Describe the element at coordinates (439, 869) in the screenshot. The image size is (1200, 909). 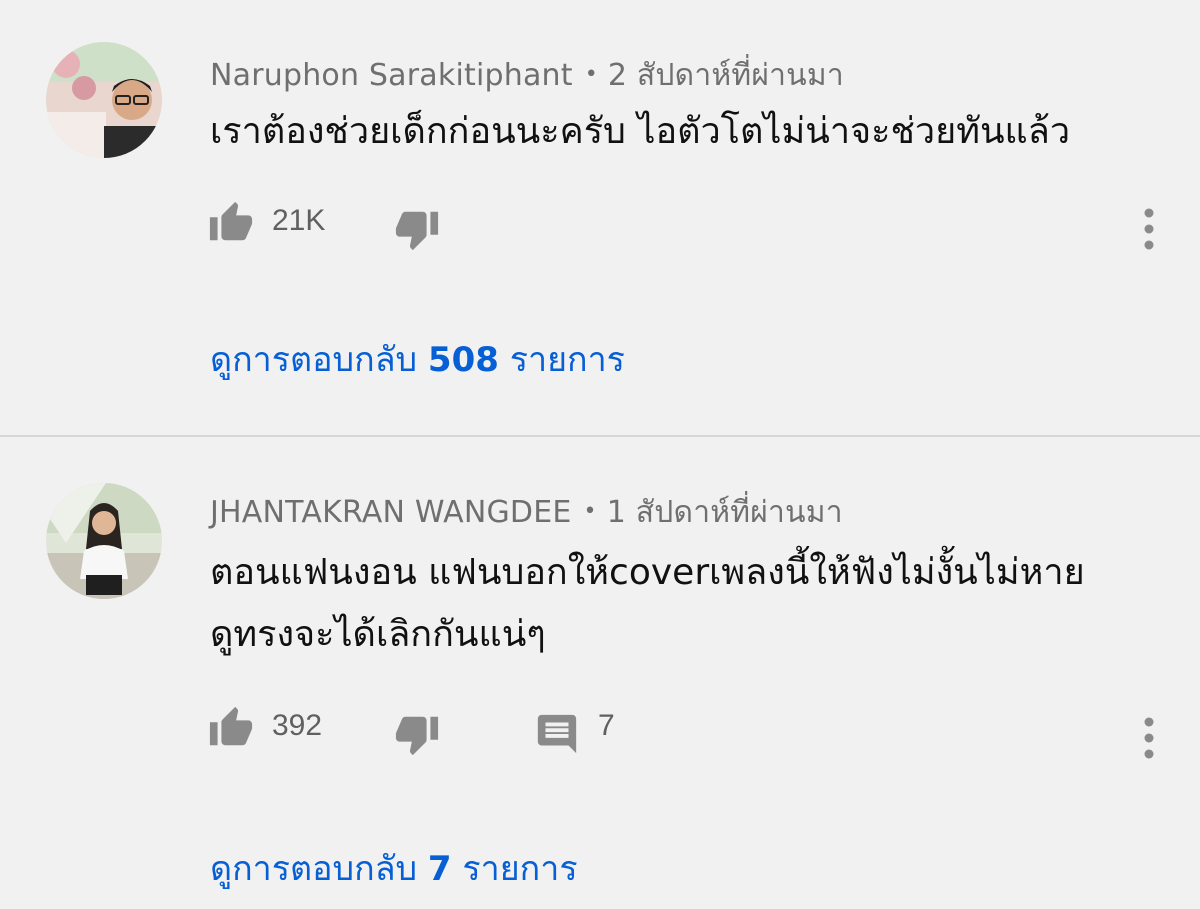
I see `view-replies-count: 7` at that location.